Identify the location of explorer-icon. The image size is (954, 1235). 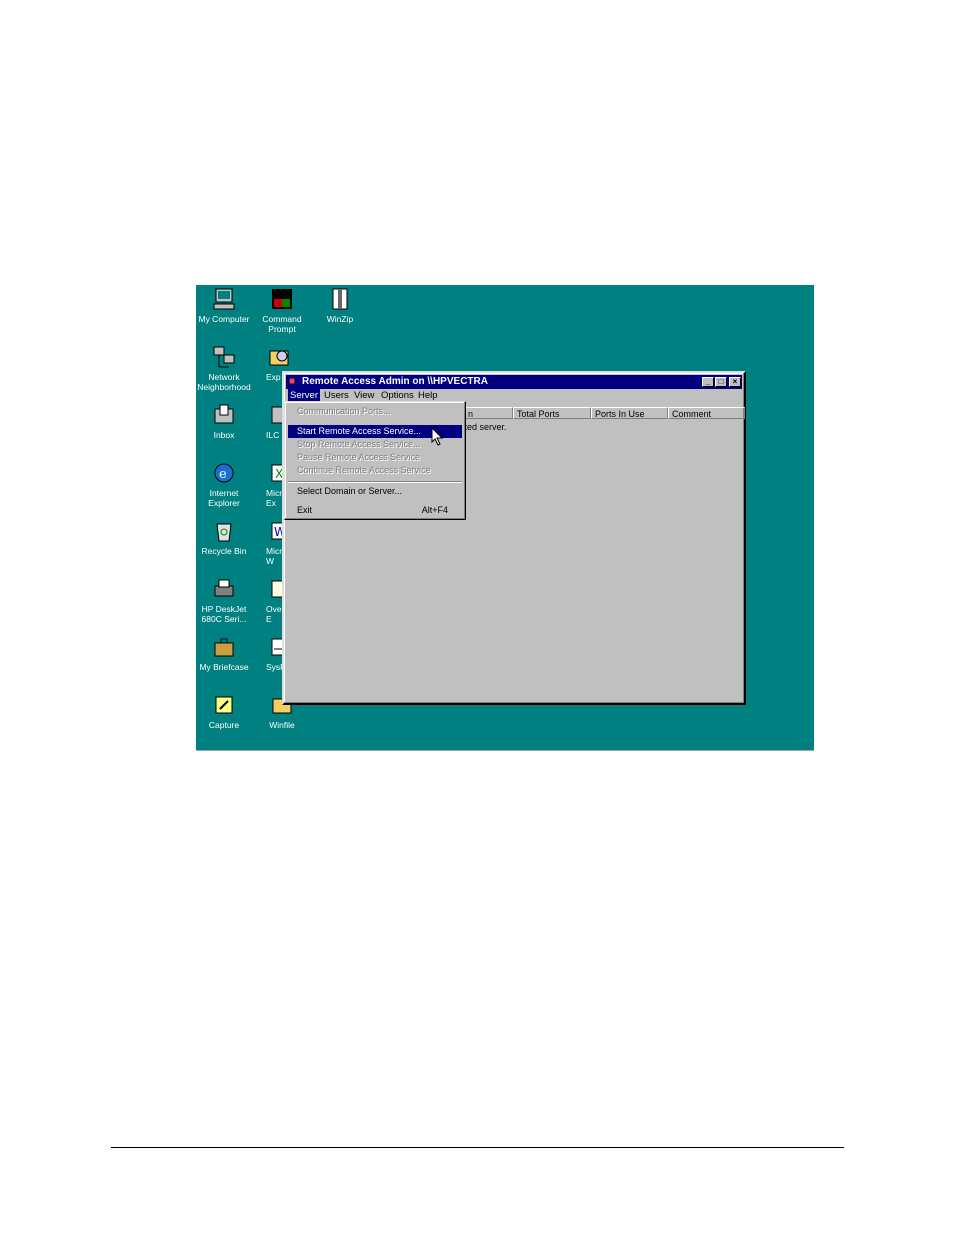
(280, 357).